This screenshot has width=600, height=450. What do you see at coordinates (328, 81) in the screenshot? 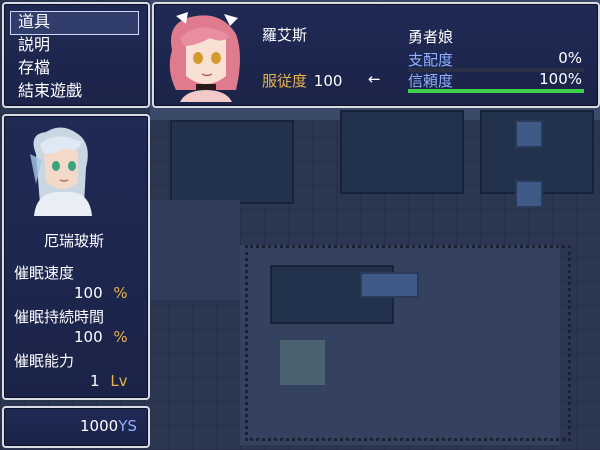
I see `obedience-value: 100` at bounding box center [328, 81].